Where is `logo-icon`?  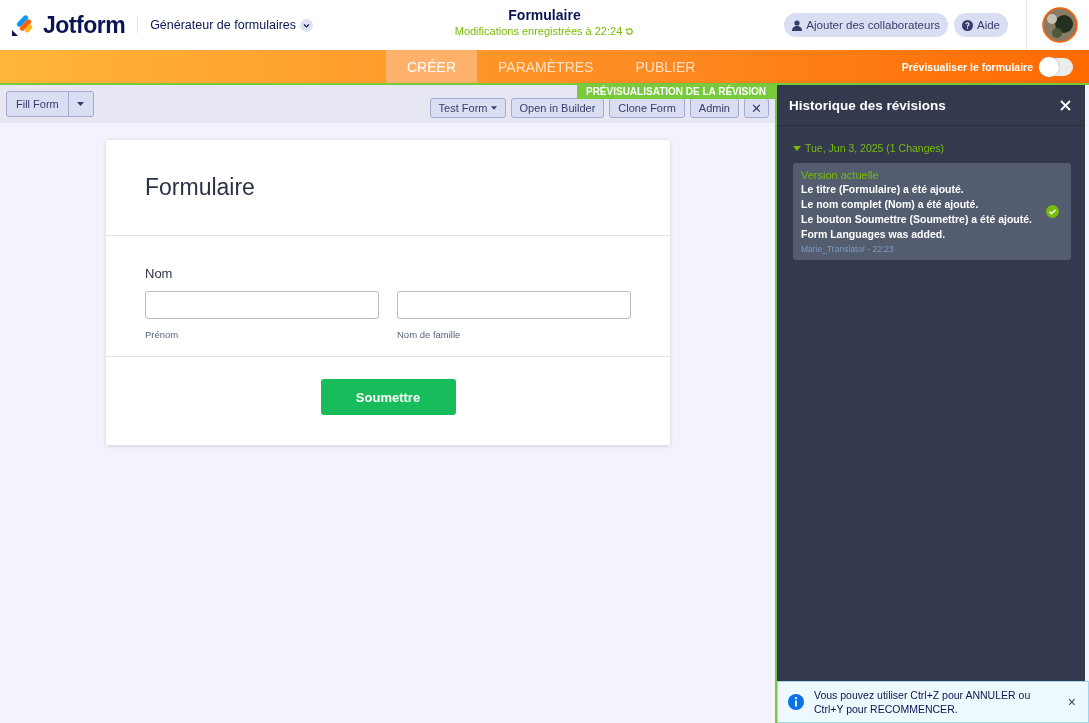 logo-icon is located at coordinates (23, 25).